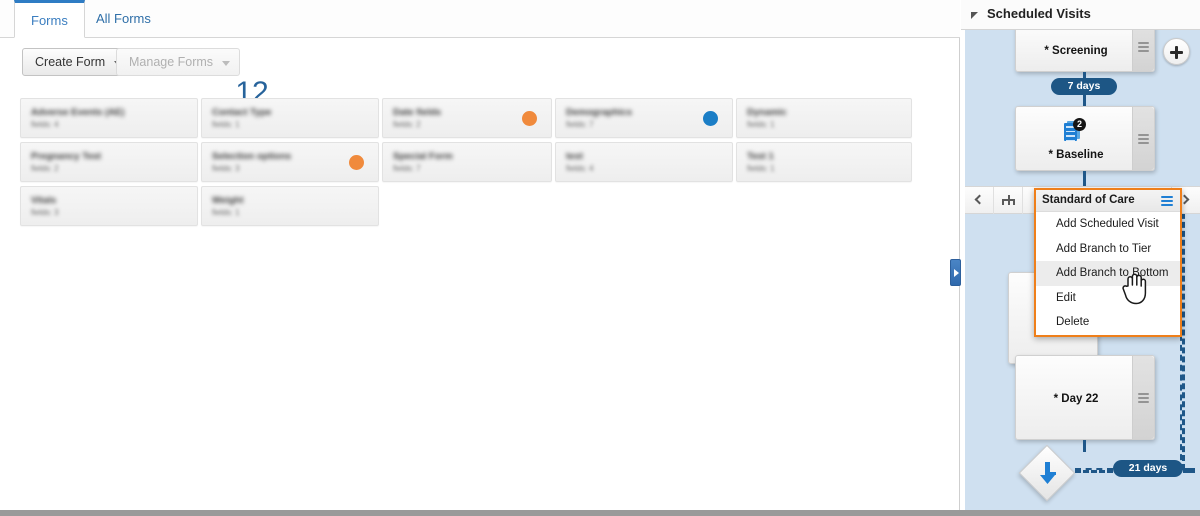 This screenshot has width=1200, height=516. I want to click on visit-node-label: * Baseline, so click(1076, 155).